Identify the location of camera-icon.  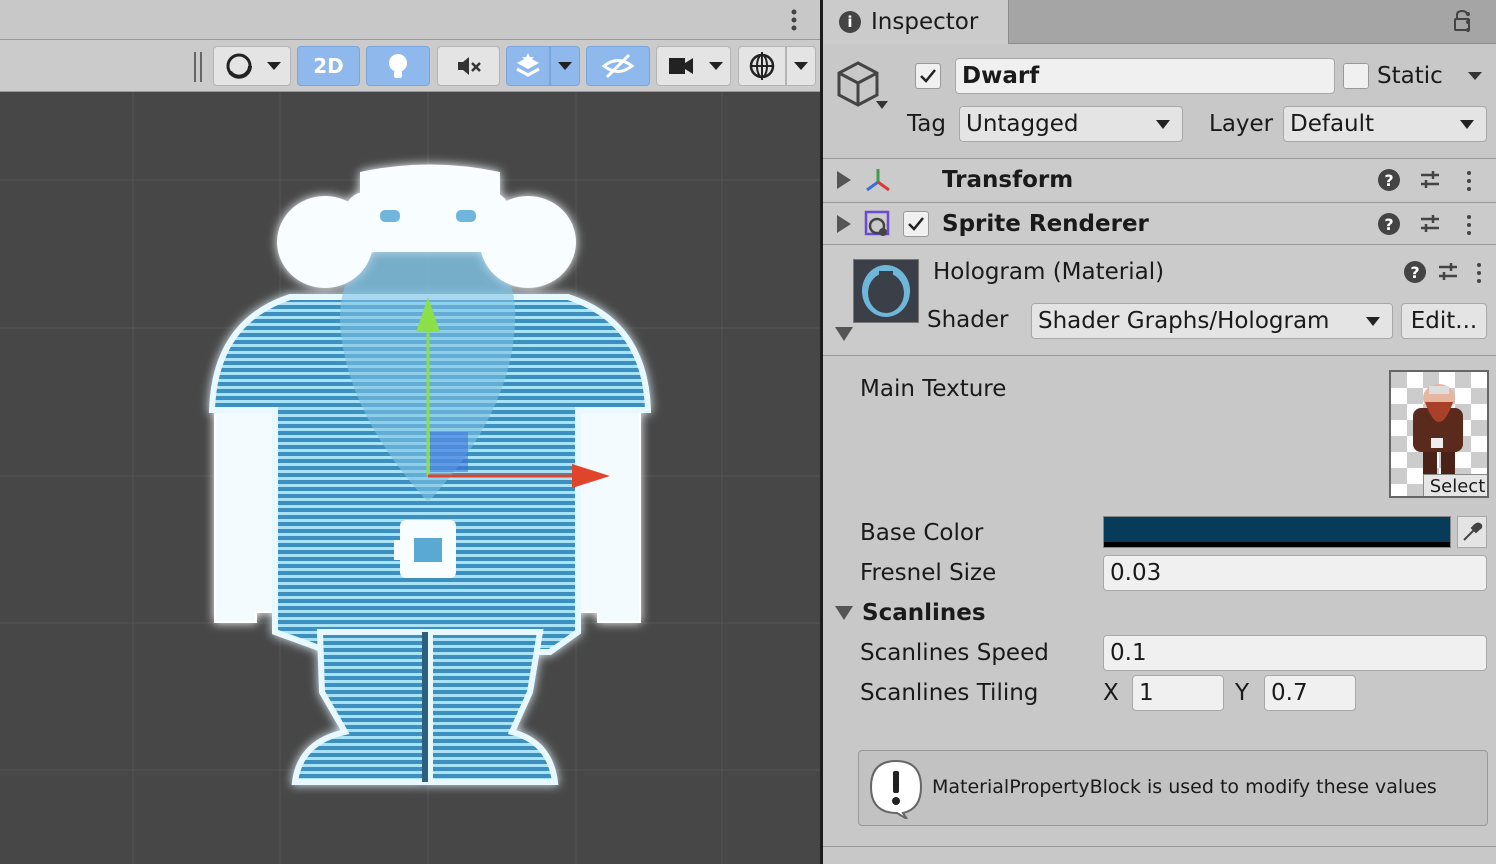
(695, 66).